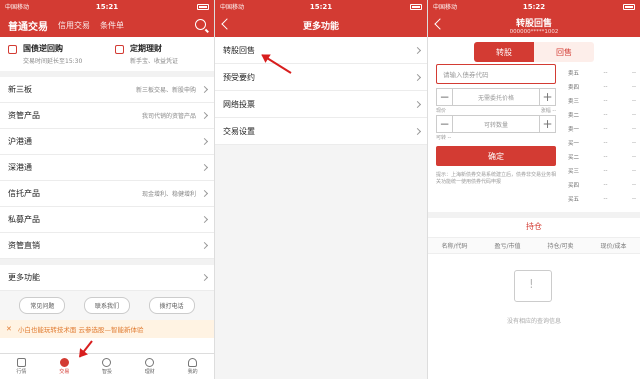 The width and height of the screenshot is (640, 379). I want to click on menu-row-direct-asset-mgmt: 资管直销, so click(107, 246).